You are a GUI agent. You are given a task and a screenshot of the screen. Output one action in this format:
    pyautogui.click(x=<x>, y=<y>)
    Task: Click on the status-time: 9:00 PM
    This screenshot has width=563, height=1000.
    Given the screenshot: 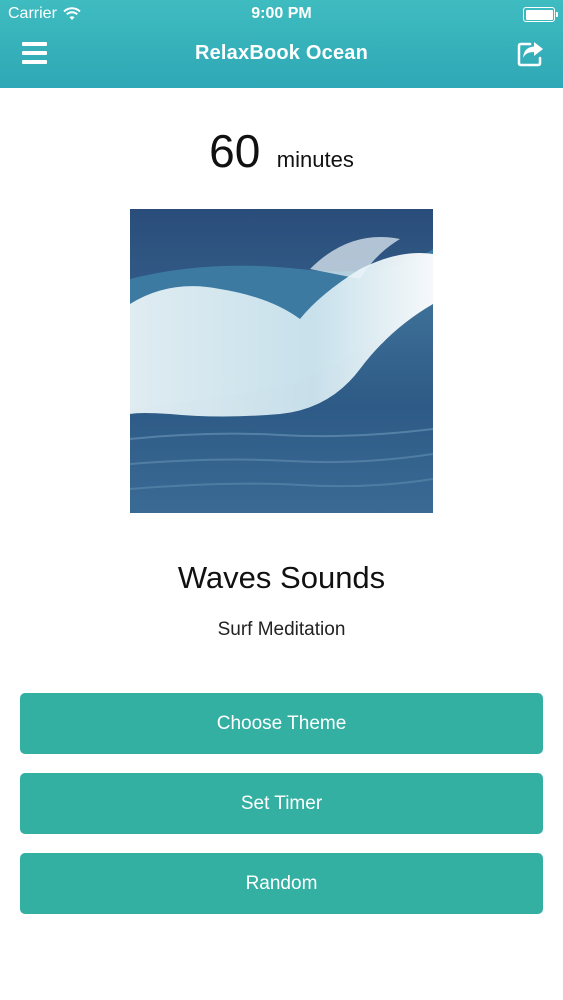 What is the action you would take?
    pyautogui.click(x=281, y=13)
    